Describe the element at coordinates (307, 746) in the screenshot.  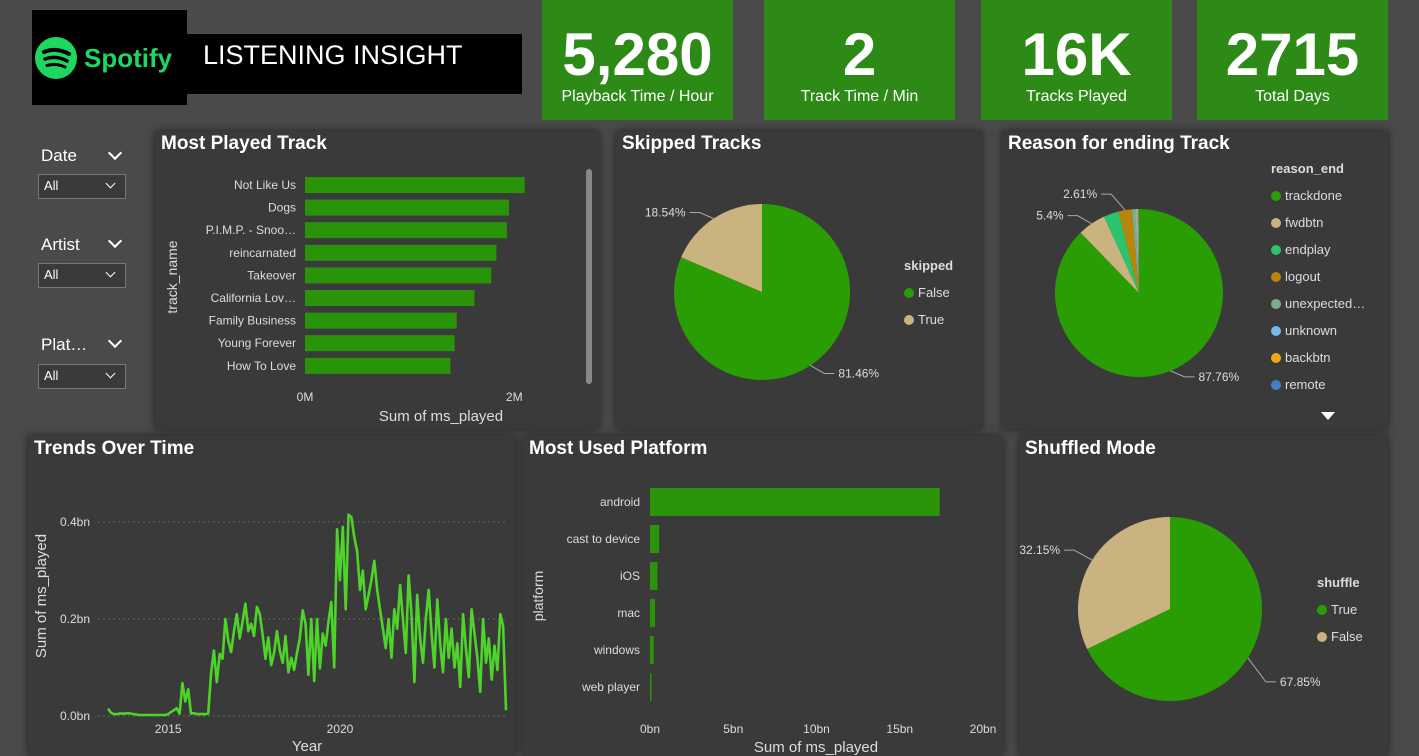
I see `x-axis-label: Year` at that location.